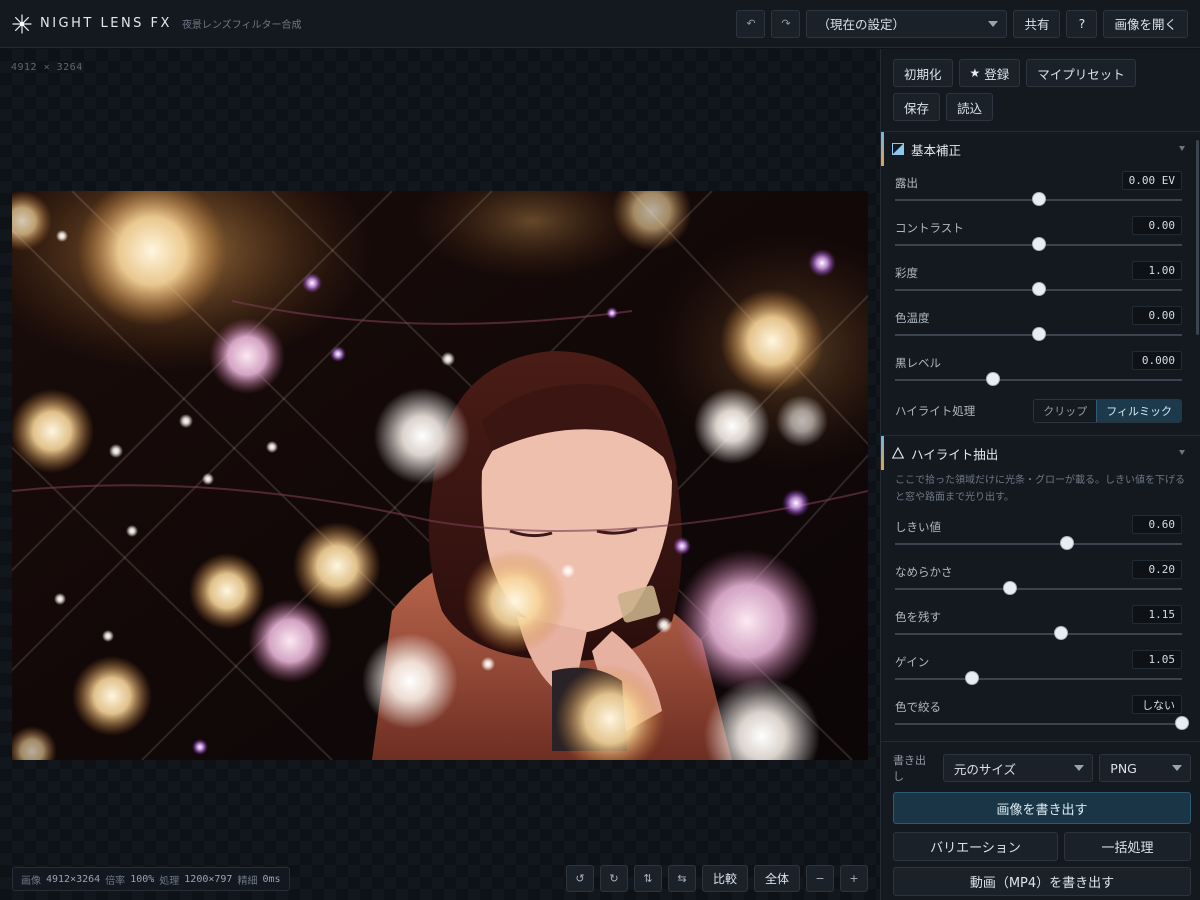 This screenshot has width=1200, height=900. Describe the element at coordinates (724, 878) in the screenshot. I see `compare-button: 比較` at that location.